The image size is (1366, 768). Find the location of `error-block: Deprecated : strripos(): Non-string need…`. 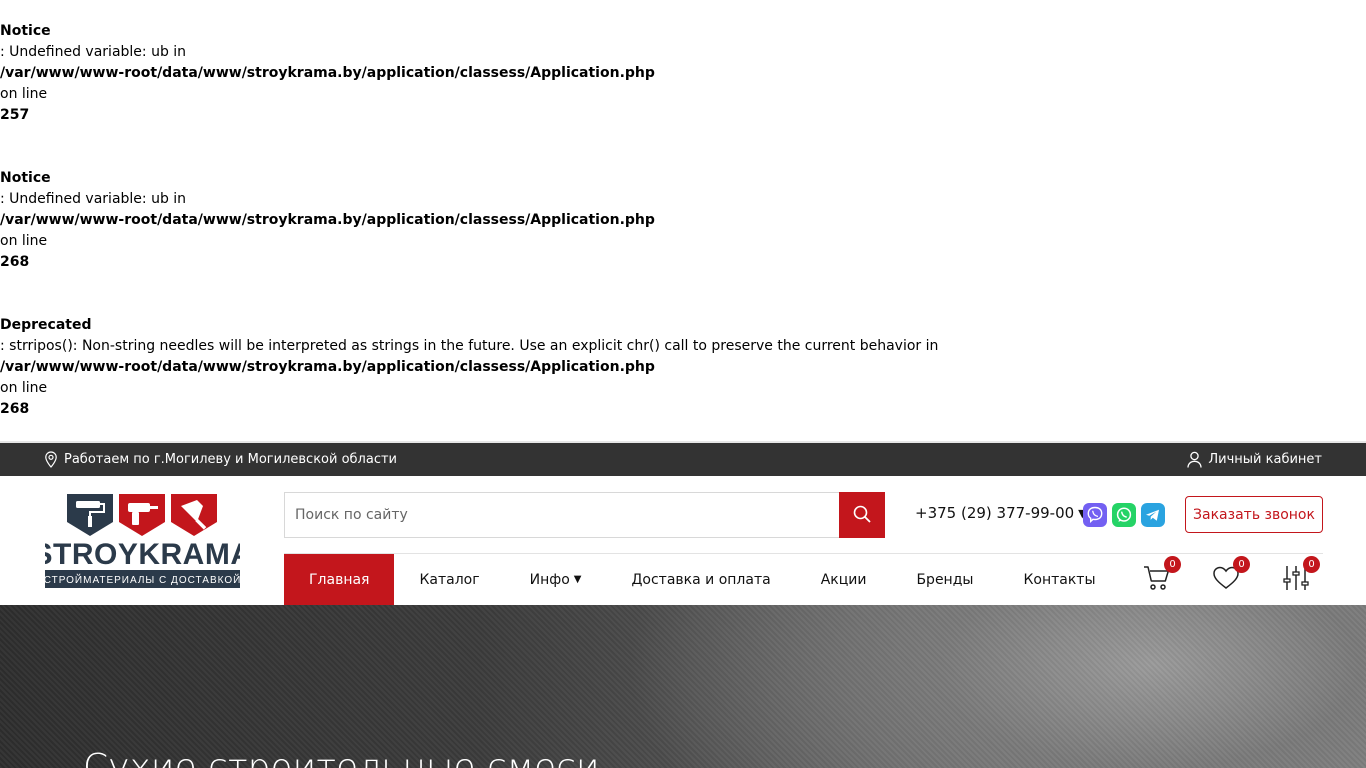

error-block: Deprecated : strripos(): Non-string need… is located at coordinates (683, 367).